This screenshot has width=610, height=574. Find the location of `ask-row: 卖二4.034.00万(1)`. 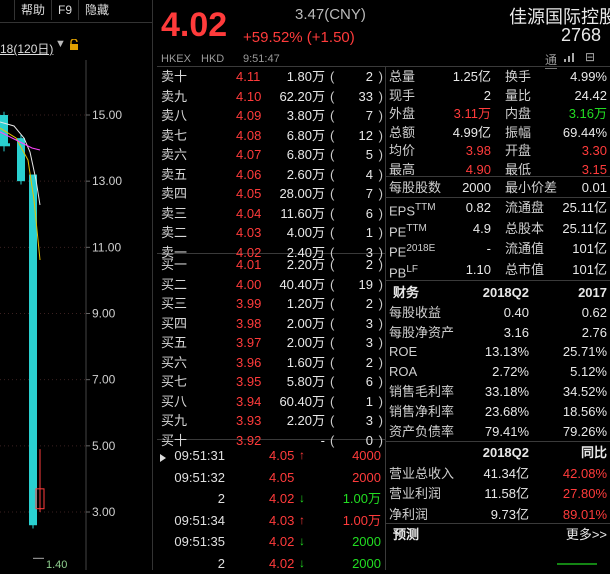

ask-row: 卖二4.034.00万(1) is located at coordinates (272, 233).